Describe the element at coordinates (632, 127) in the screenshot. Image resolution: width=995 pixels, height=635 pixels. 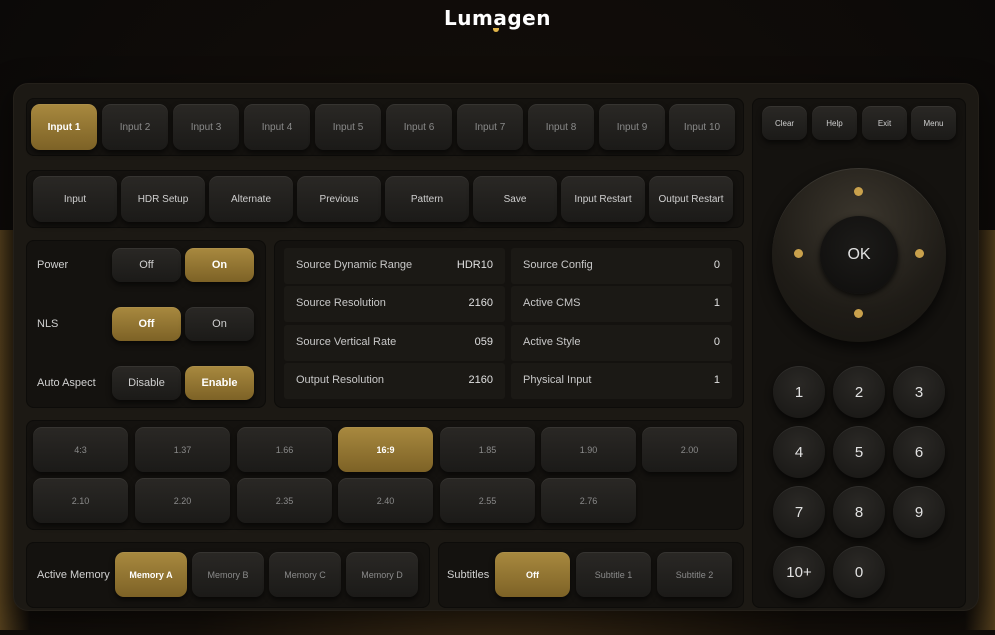
I see `input-9-button: Input 9` at that location.